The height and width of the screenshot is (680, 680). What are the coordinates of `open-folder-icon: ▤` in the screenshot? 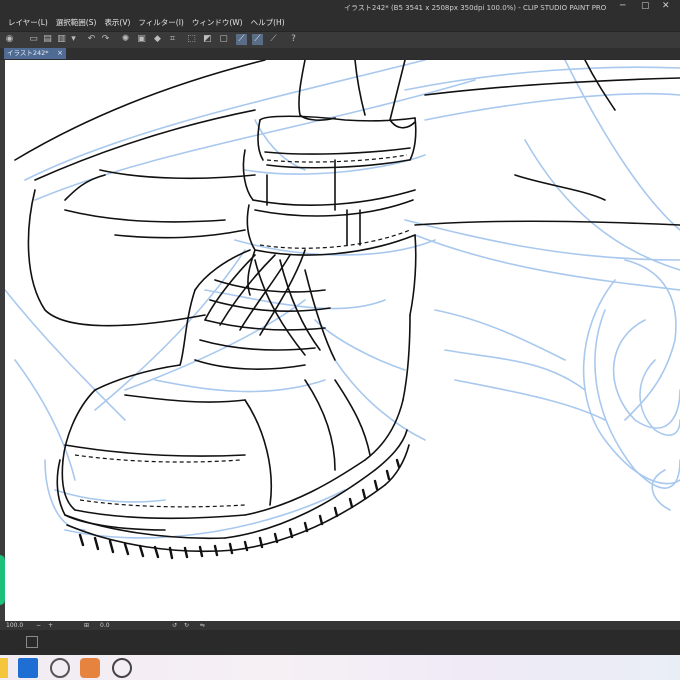 It's located at (47, 39).